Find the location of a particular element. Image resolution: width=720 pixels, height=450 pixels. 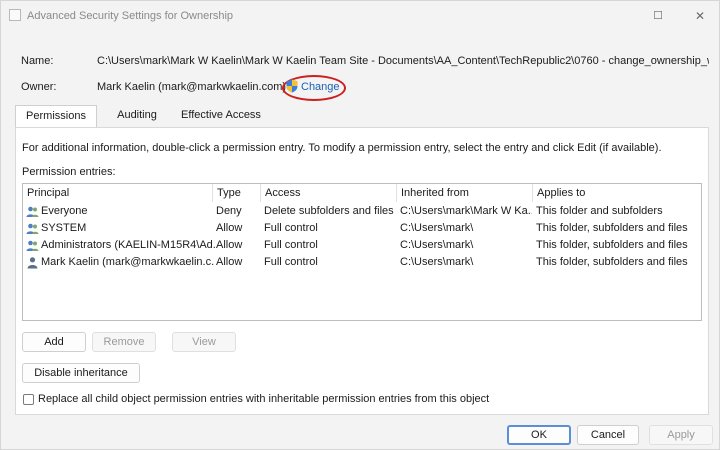

view-button: View is located at coordinates (204, 342).